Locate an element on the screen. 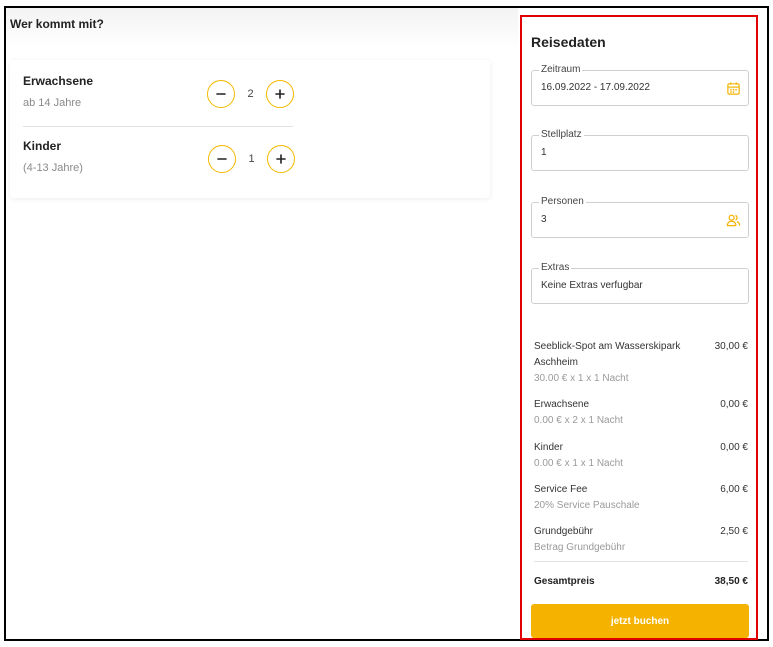  price-line-adults: Erwachsene 0.00 € x 2 x 1 Nacht 0,00 € is located at coordinates (641, 413).